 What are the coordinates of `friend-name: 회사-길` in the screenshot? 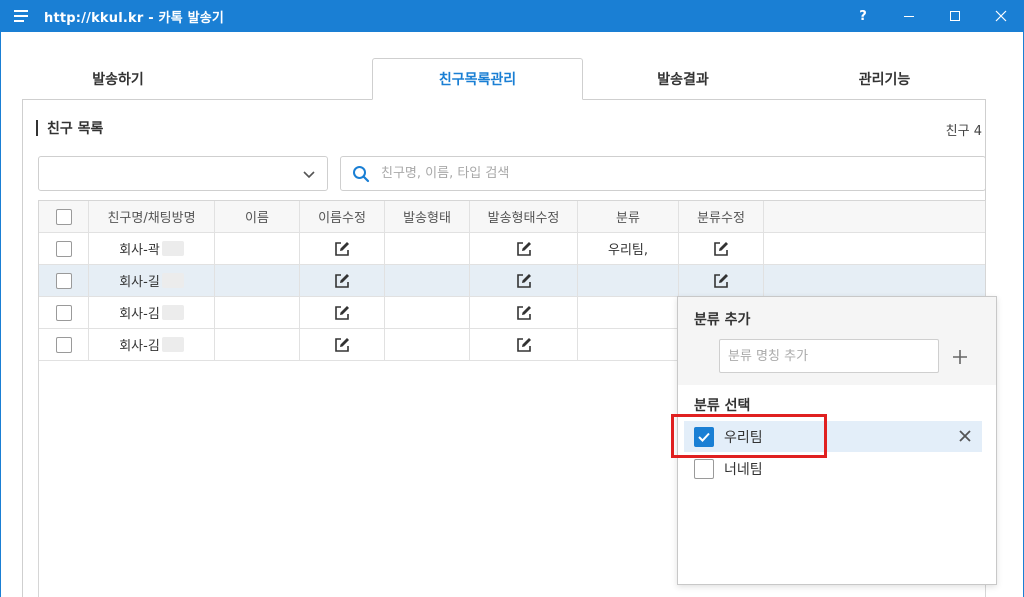 It's located at (139, 282).